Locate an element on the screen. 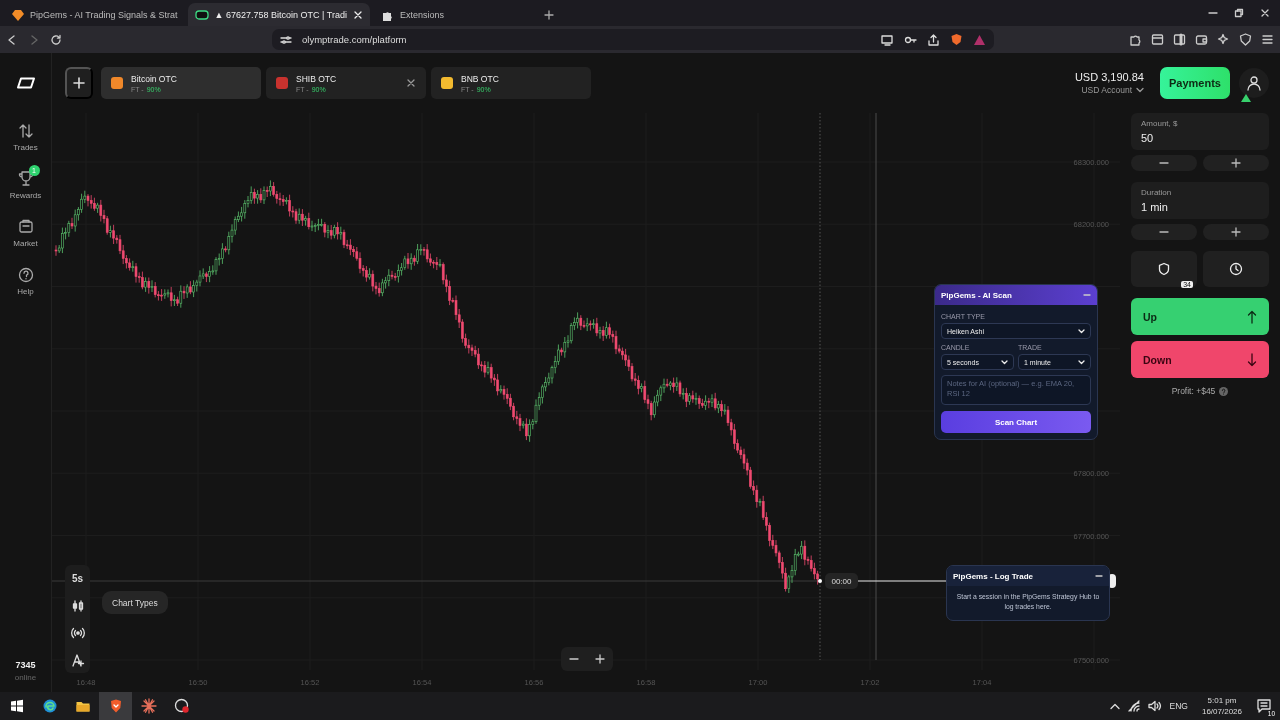 The width and height of the screenshot is (1280, 720). up-button: Up is located at coordinates (1200, 316).